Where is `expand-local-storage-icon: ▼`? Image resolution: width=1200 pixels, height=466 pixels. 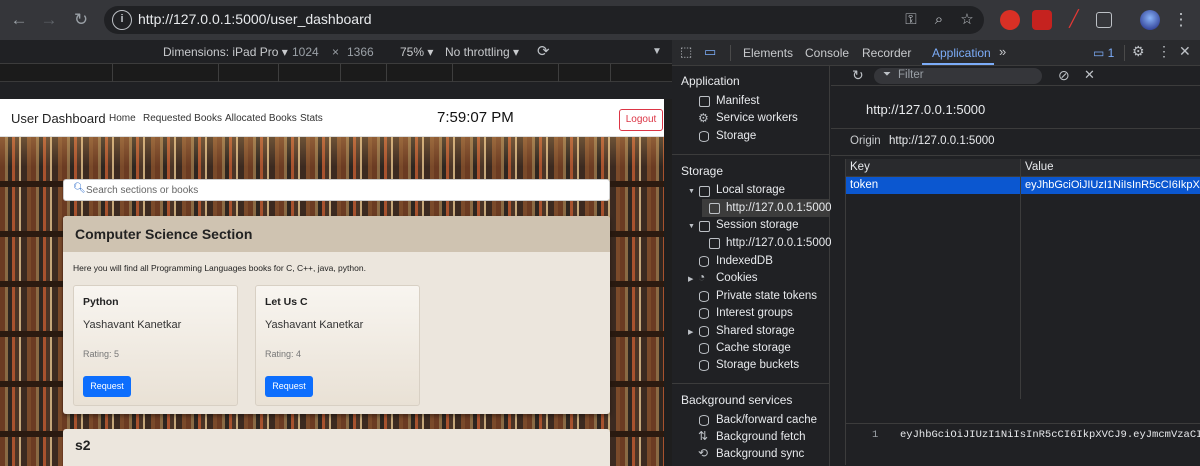 expand-local-storage-icon: ▼ is located at coordinates (691, 191).